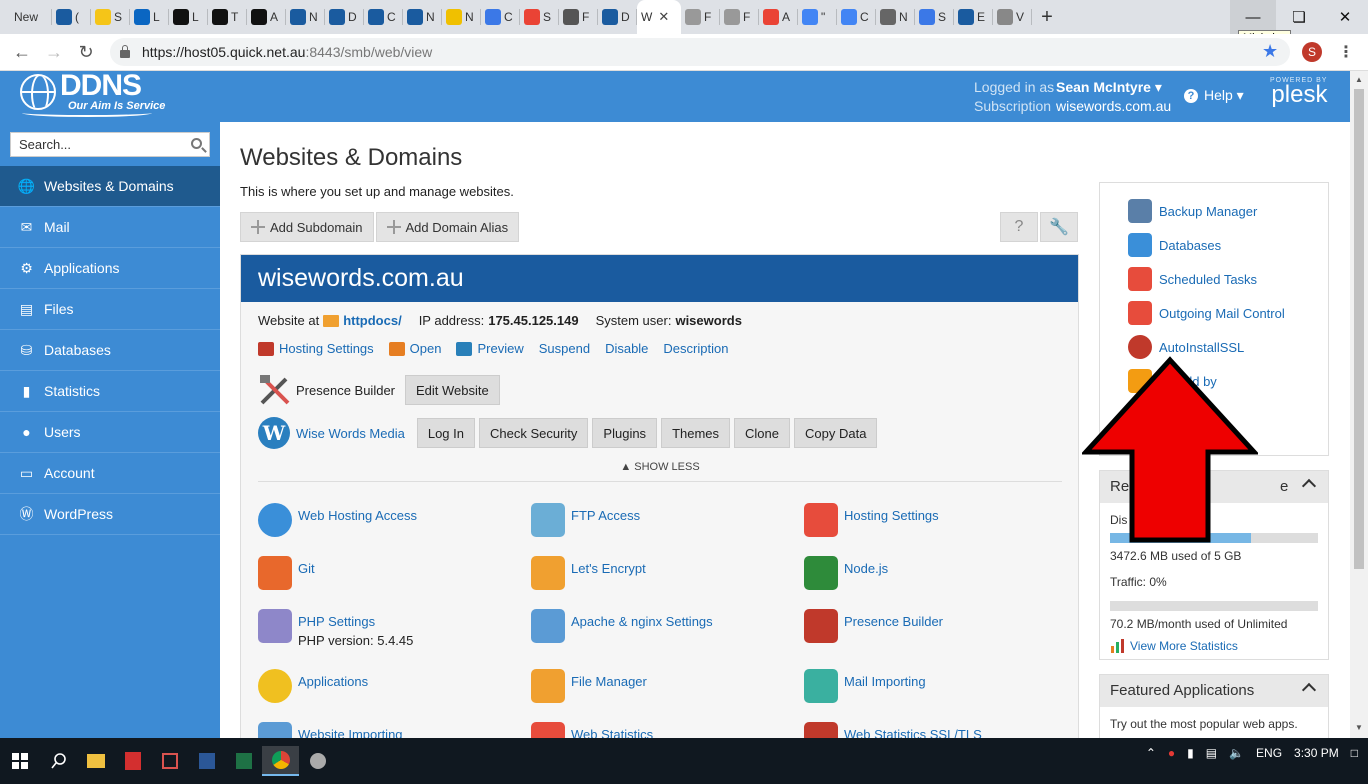 The image size is (1368, 784). What do you see at coordinates (1359, 727) in the screenshot?
I see `scroll-down-icon: ▼` at bounding box center [1359, 727].